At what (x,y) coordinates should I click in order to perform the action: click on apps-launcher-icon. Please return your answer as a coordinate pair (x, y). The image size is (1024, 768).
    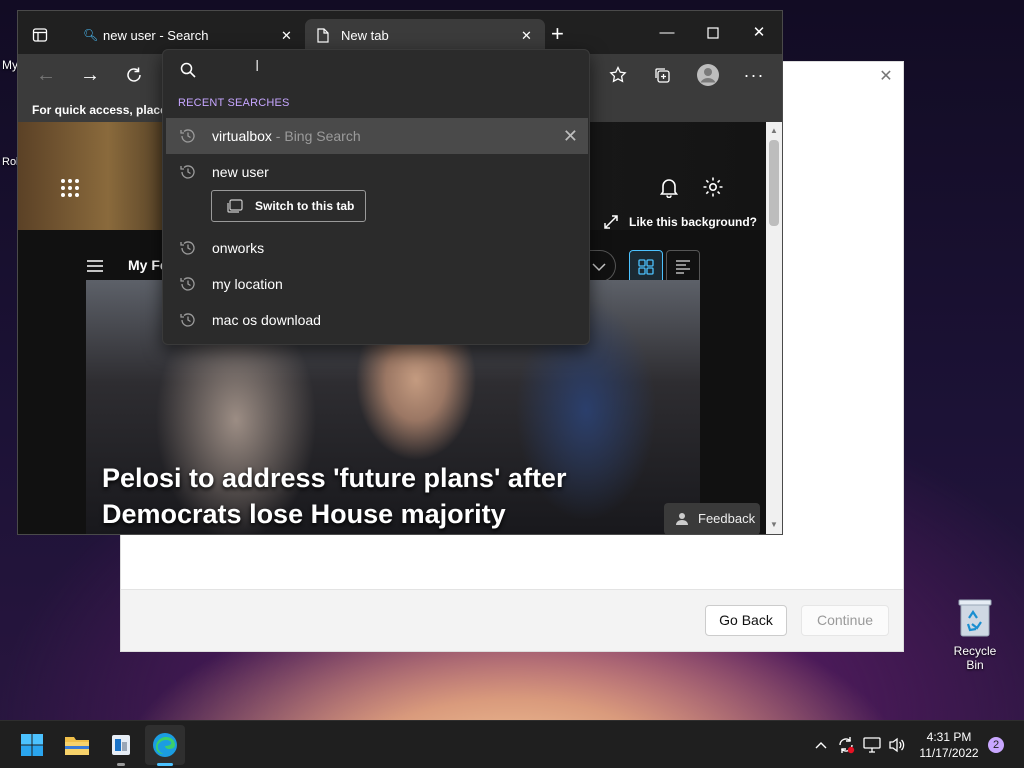
    Looking at the image, I should click on (70, 188).